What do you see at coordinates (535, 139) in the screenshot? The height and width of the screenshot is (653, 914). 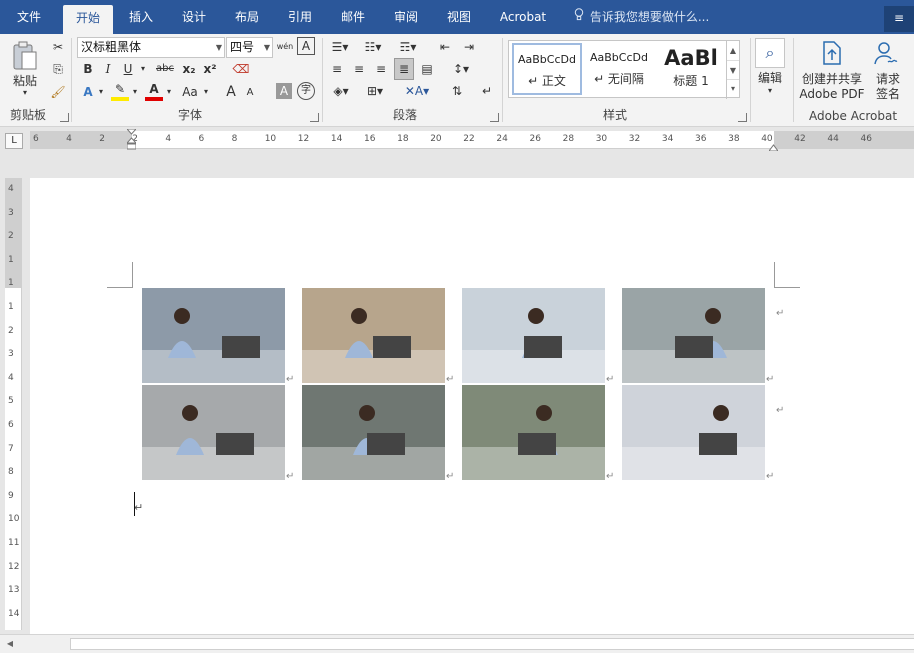 I see `ruler-tick-label: 26` at bounding box center [535, 139].